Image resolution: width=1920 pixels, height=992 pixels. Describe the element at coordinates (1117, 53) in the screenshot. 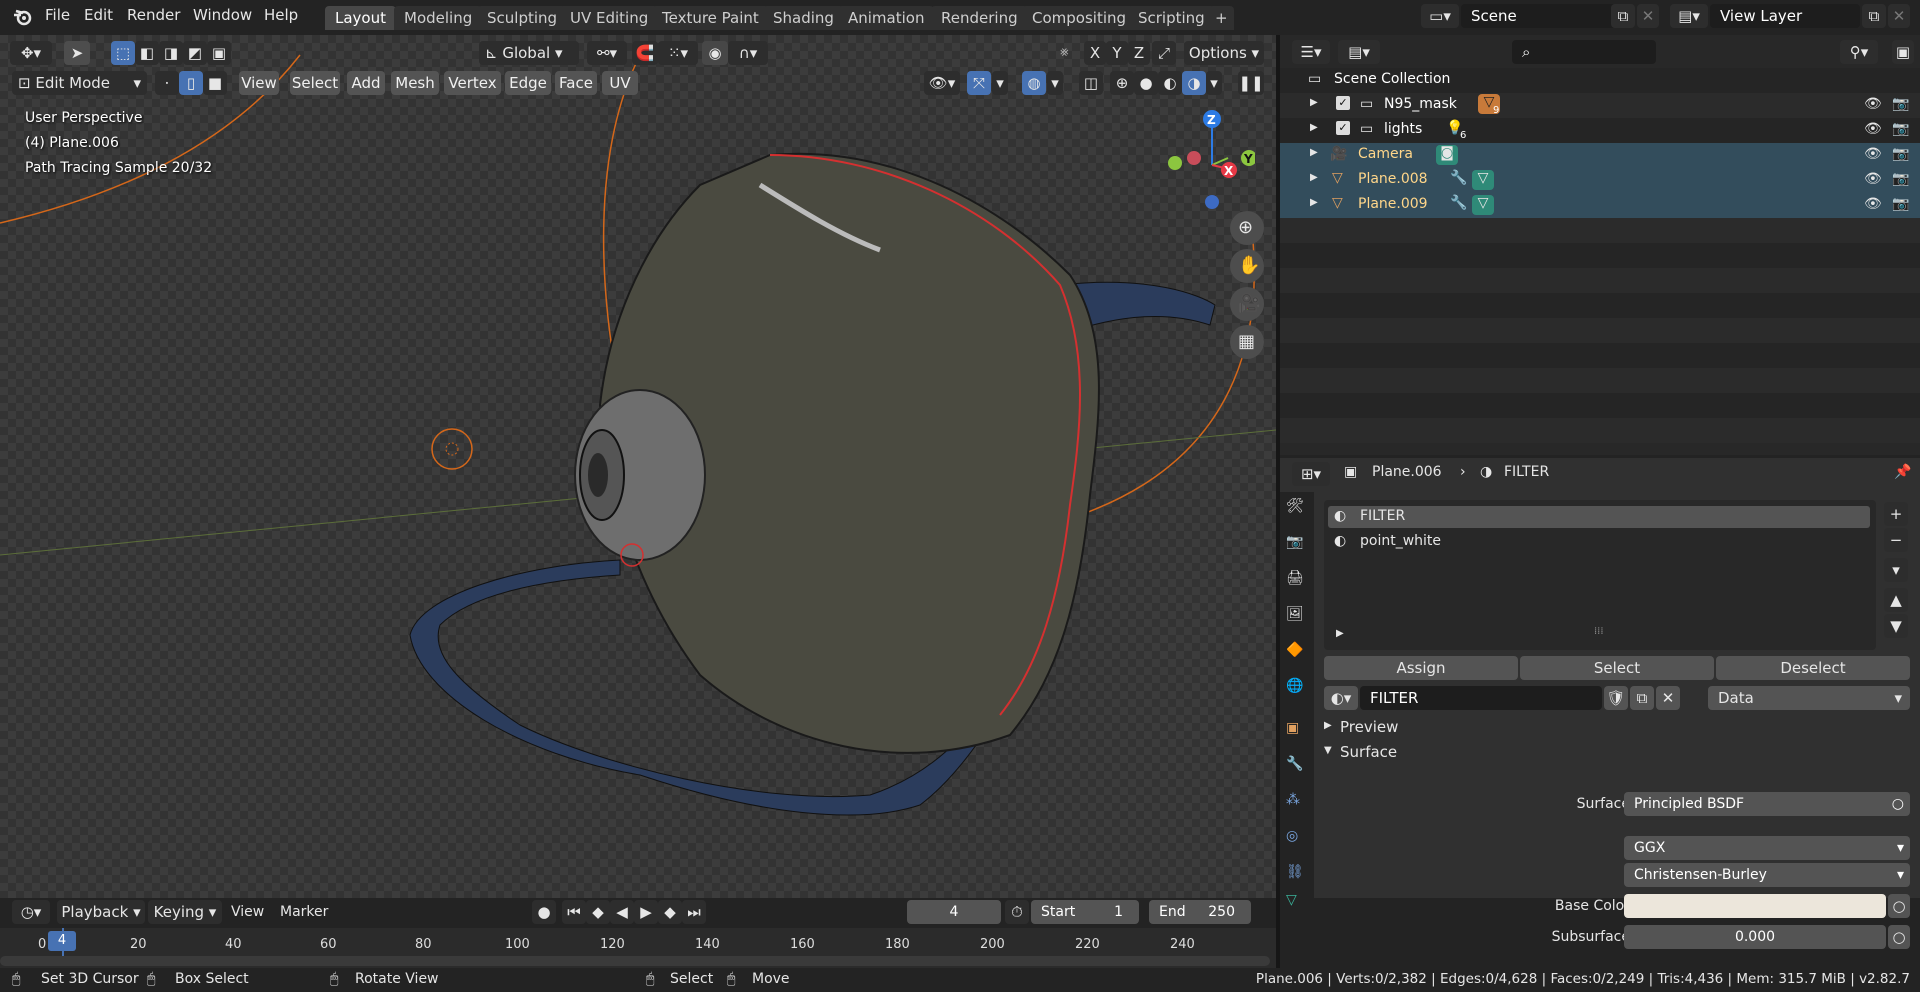

I see `mirror-y-toggle: Y` at that location.